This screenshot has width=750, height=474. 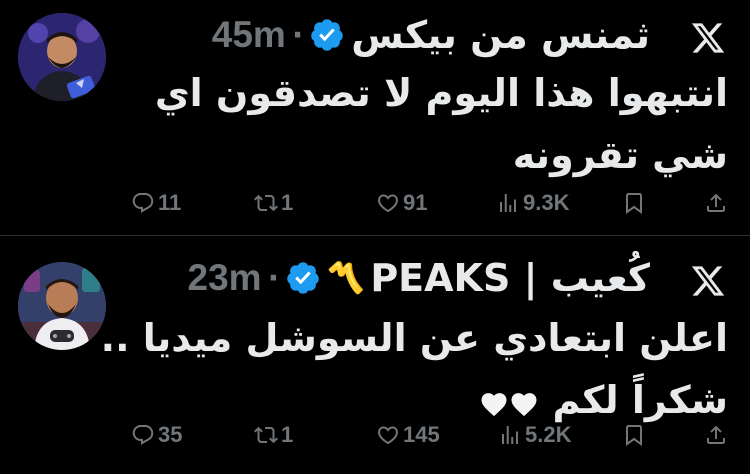 I want to click on timestamp: 23m, so click(x=225, y=278).